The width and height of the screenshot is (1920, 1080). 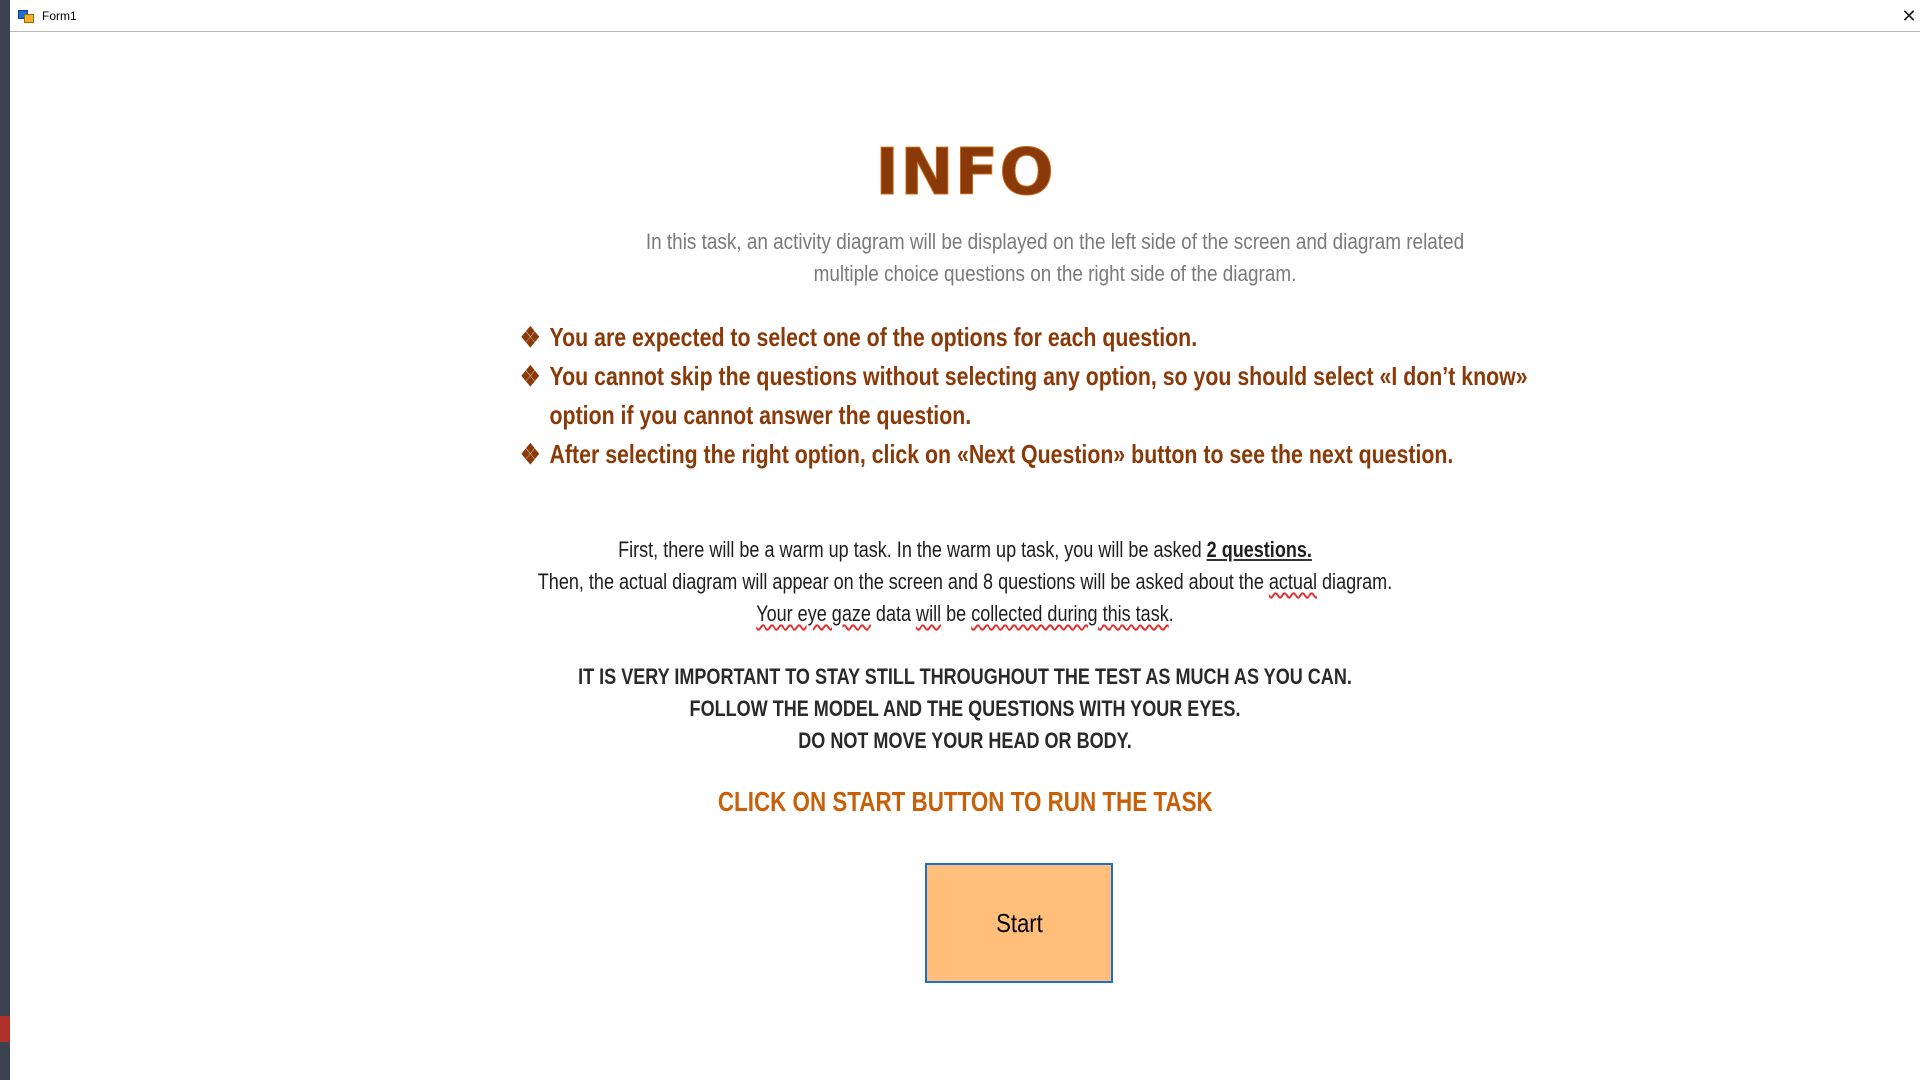 What do you see at coordinates (1171, 613) in the screenshot?
I see `period: .` at bounding box center [1171, 613].